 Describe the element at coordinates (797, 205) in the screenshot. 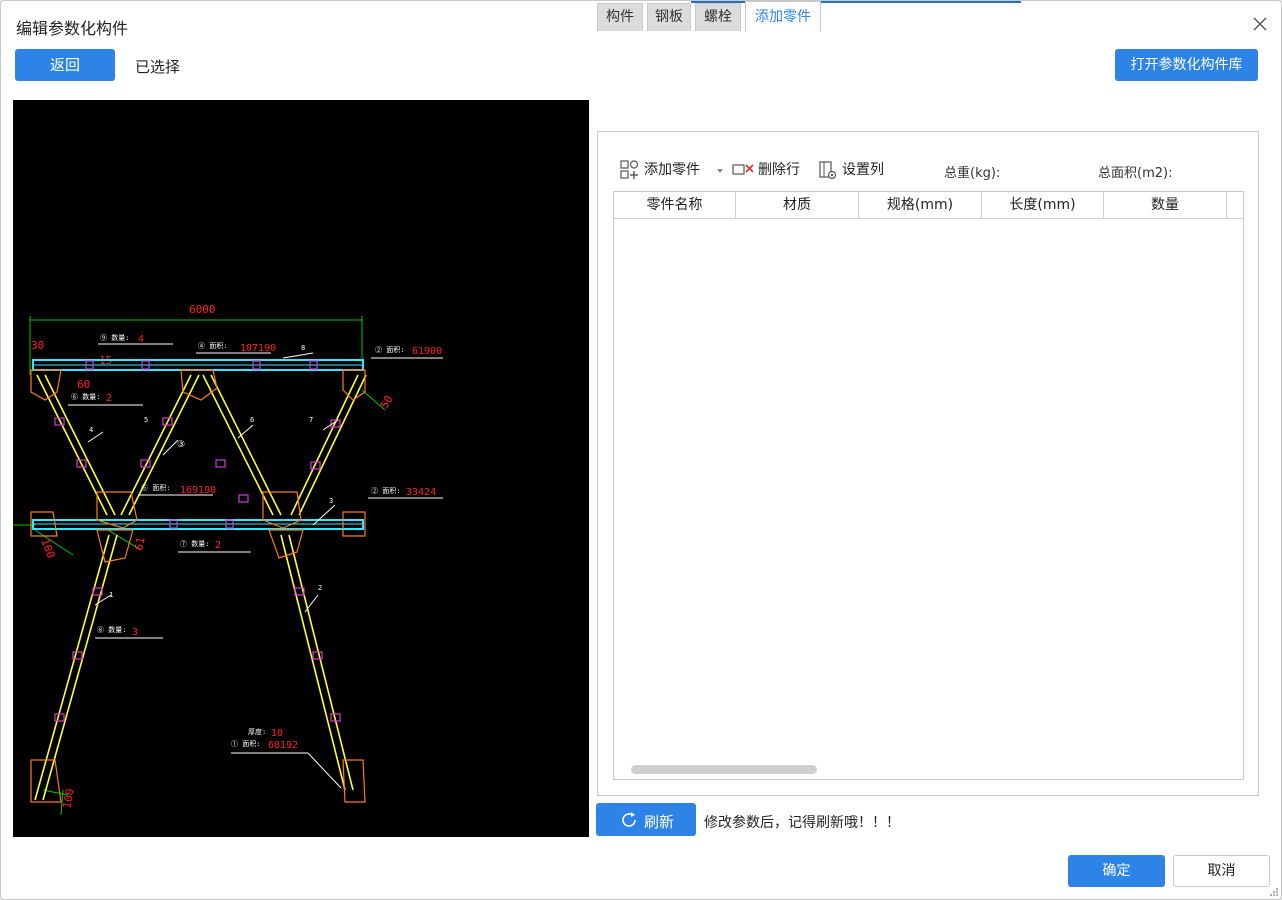

I see `column-header-material: 材质` at that location.